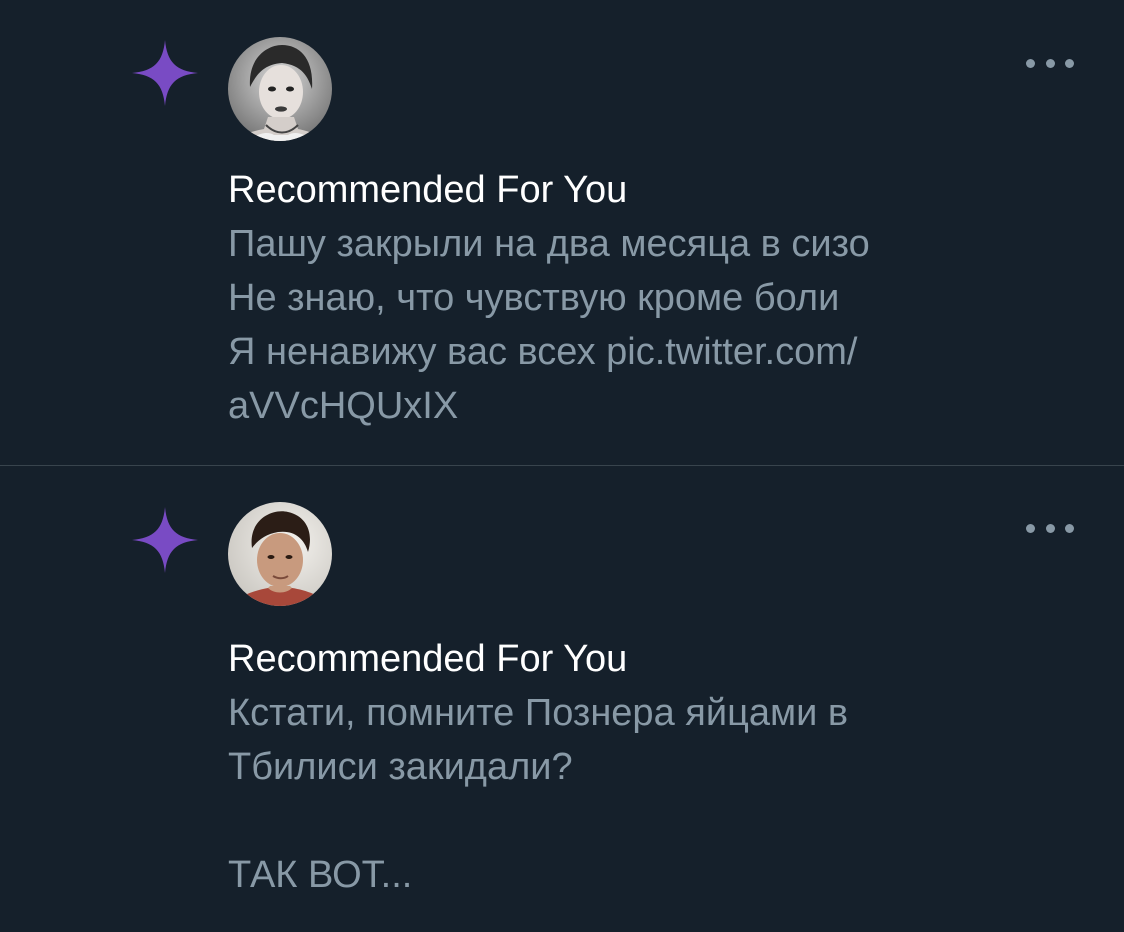 This screenshot has width=1124, height=932. I want to click on tweet-text-line: Пашу закрыли на два месяца в сизо, so click(549, 244).